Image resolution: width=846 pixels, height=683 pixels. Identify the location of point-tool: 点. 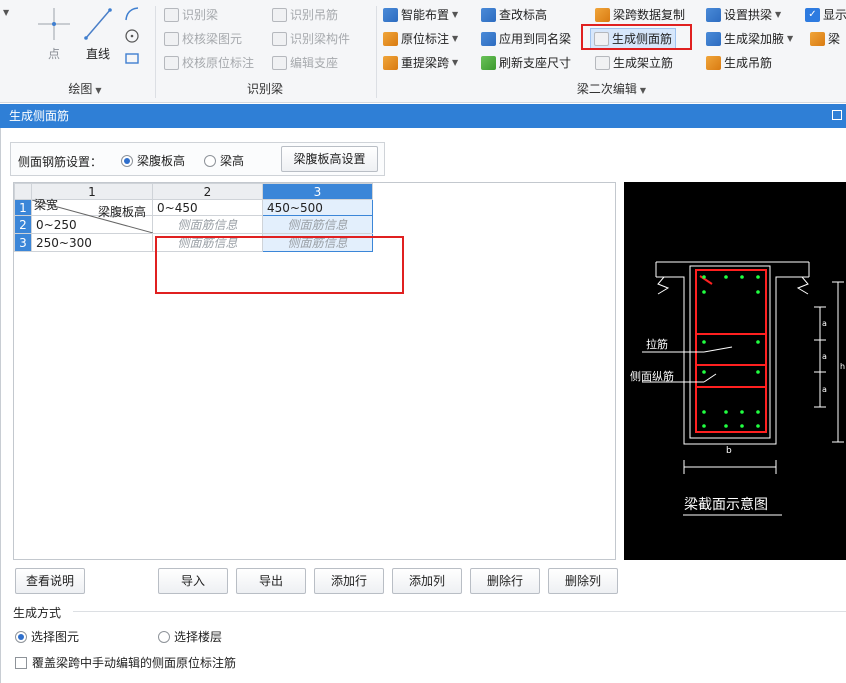
(54, 36).